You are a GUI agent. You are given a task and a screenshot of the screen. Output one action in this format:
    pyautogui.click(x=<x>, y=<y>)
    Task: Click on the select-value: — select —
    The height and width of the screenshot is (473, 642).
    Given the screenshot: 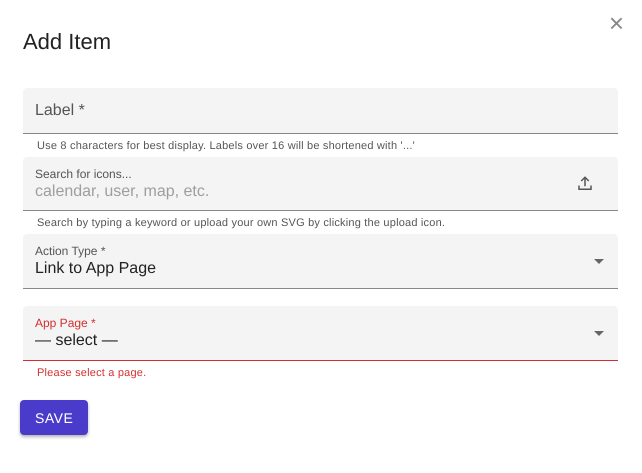 What is the action you would take?
    pyautogui.click(x=77, y=341)
    